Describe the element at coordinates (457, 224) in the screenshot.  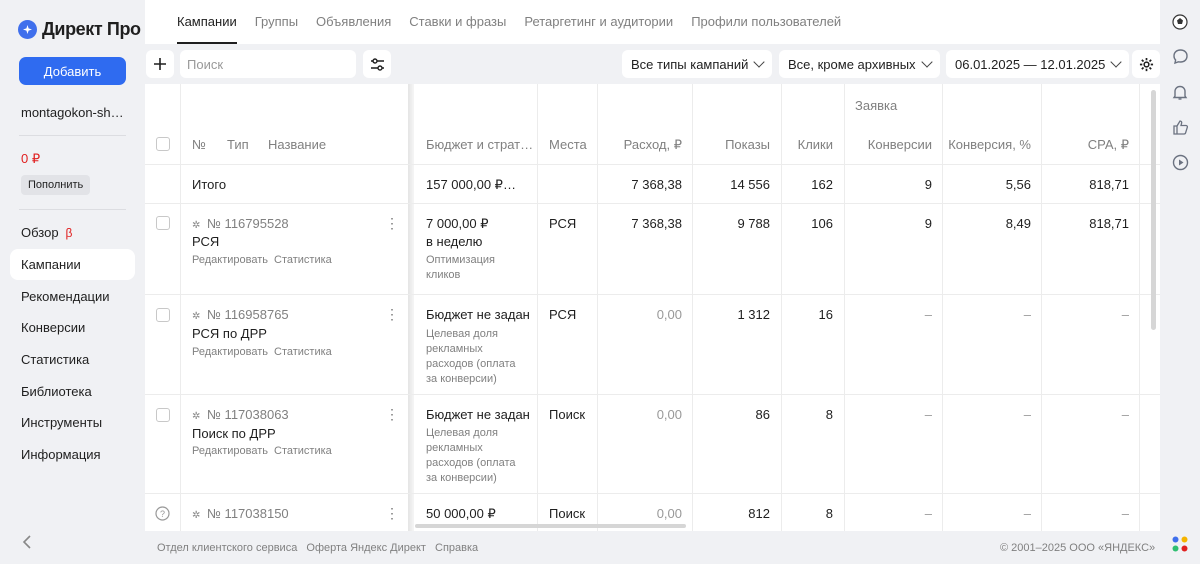
I see `campaign-budget: 7 000,00 ₽` at that location.